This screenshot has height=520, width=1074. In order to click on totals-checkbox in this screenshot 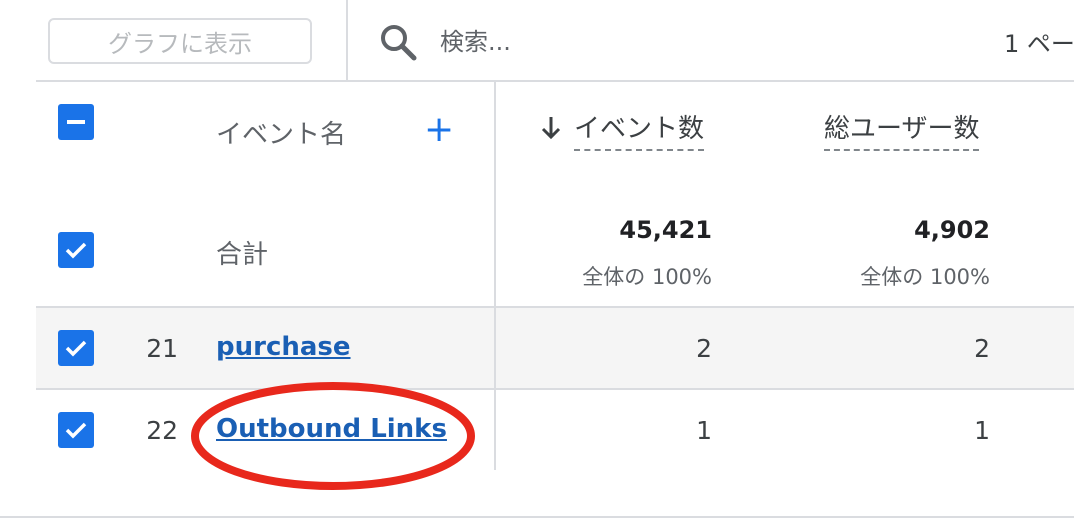, I will do `click(76, 250)`.